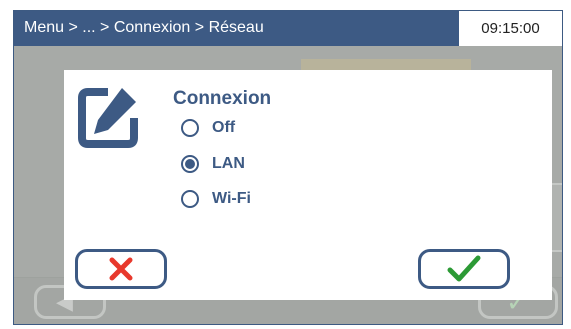 The width and height of the screenshot is (571, 329). I want to click on radio-wifi, so click(190, 199).